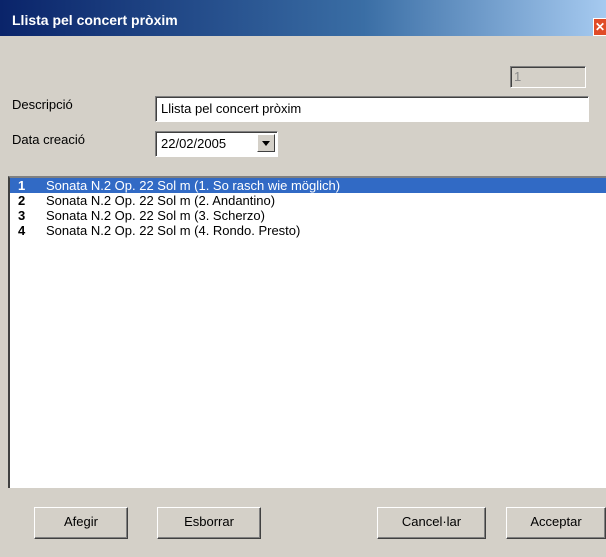 This screenshot has width=606, height=557. What do you see at coordinates (22, 230) in the screenshot?
I see `item-number: 4` at bounding box center [22, 230].